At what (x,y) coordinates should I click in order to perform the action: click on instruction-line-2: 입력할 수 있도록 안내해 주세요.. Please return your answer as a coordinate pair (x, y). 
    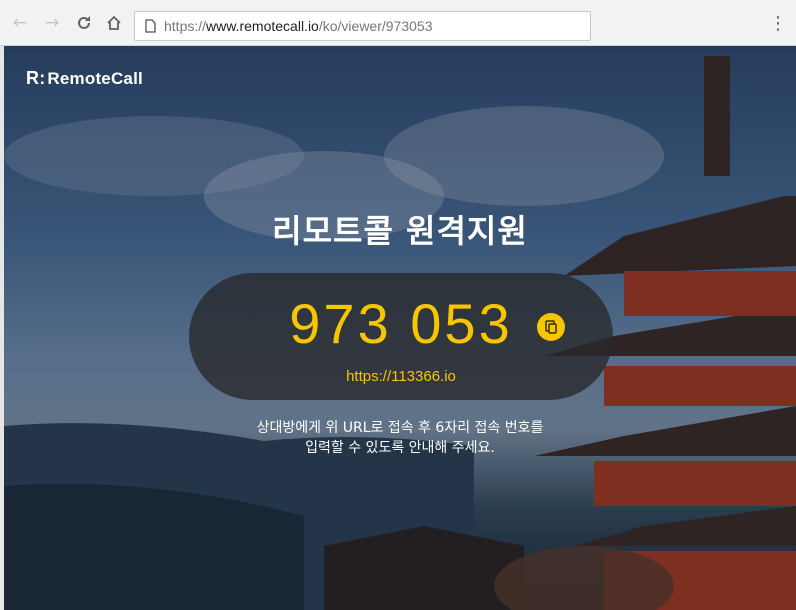
    Looking at the image, I should click on (400, 448).